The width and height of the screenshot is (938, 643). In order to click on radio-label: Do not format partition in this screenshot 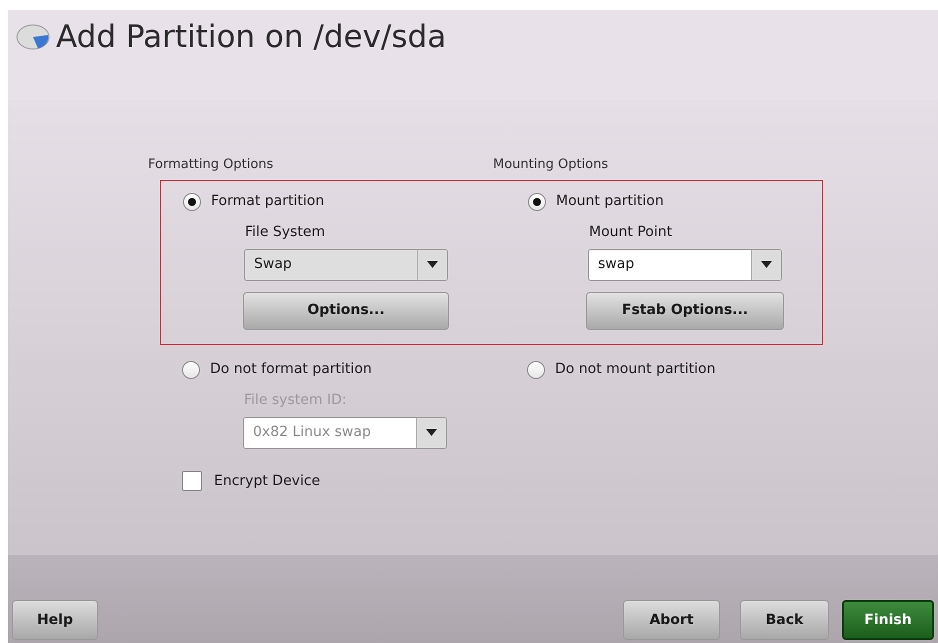, I will do `click(291, 369)`.